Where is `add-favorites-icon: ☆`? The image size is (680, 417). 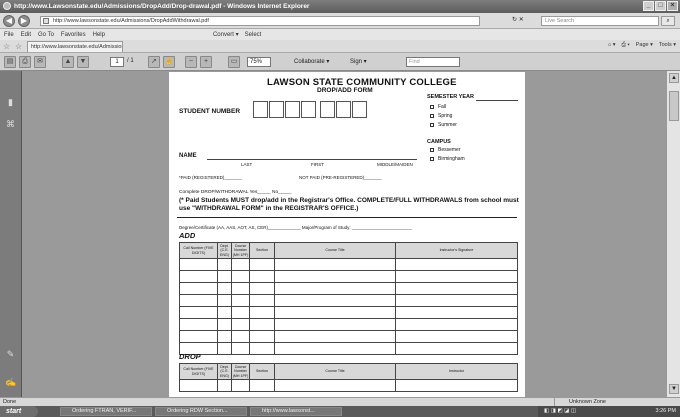 add-favorites-icon: ☆ is located at coordinates (18, 46).